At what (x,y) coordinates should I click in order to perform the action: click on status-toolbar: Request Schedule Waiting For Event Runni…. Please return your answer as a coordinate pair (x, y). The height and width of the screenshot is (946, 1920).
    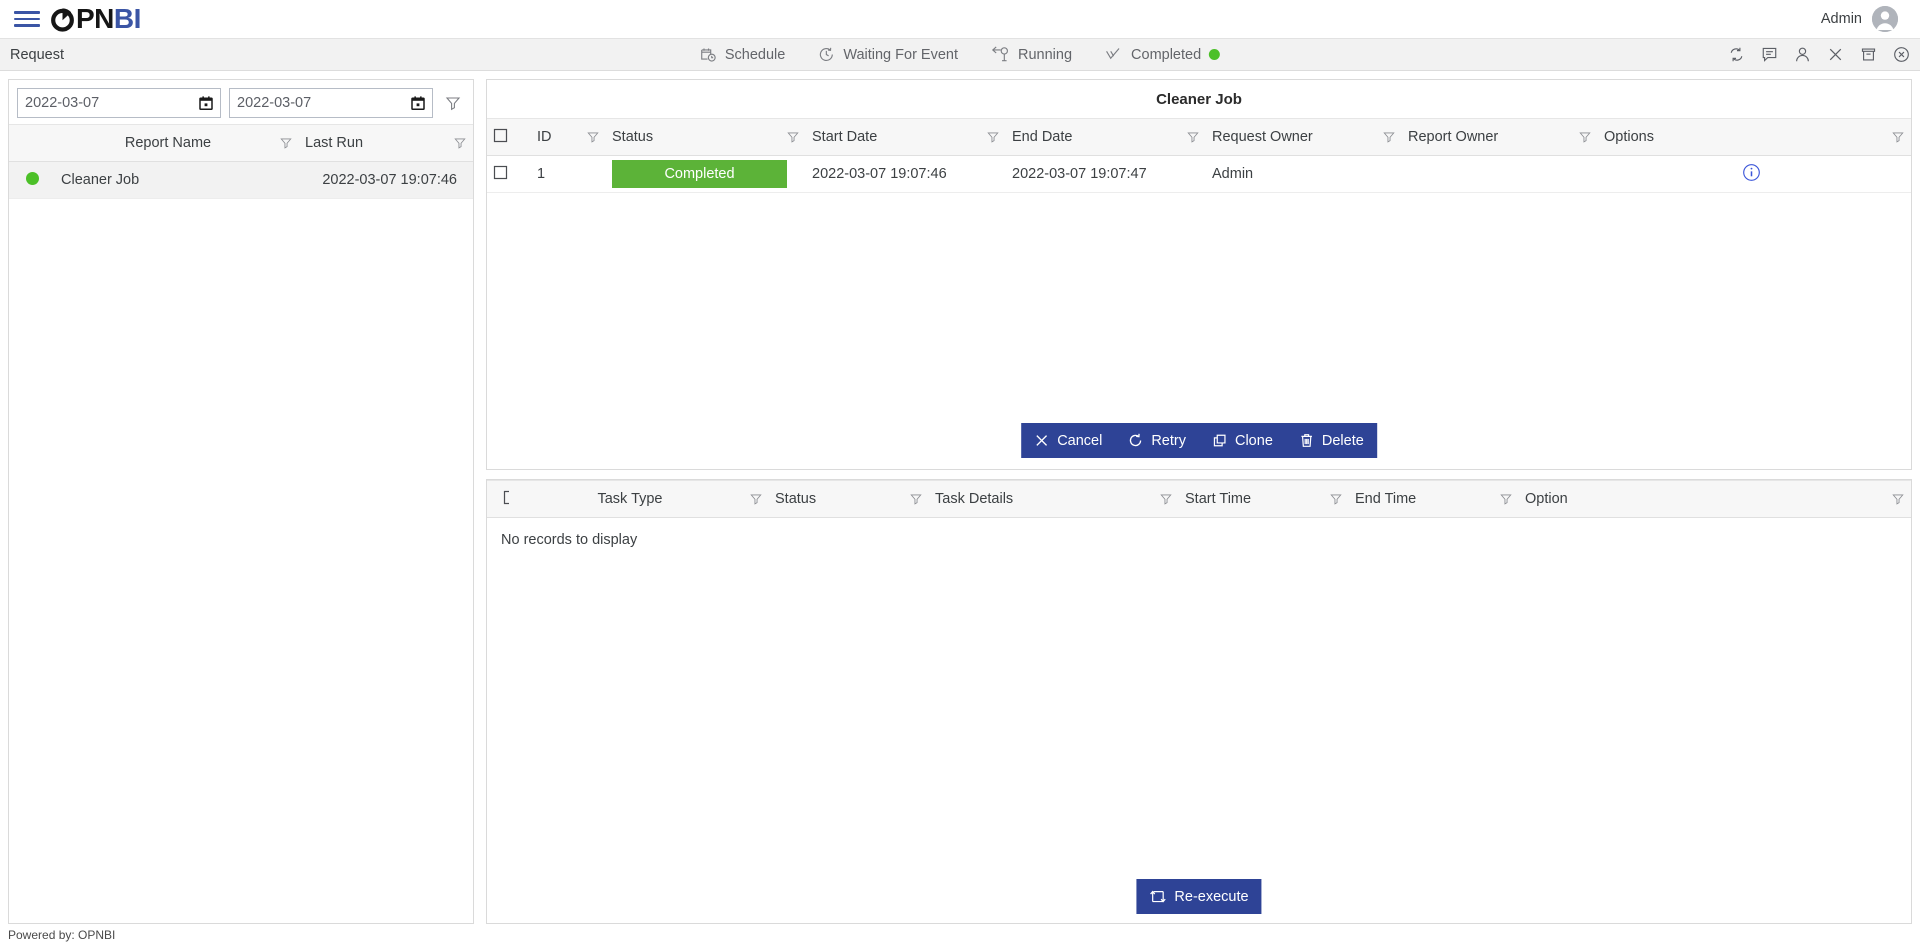
    Looking at the image, I should click on (960, 54).